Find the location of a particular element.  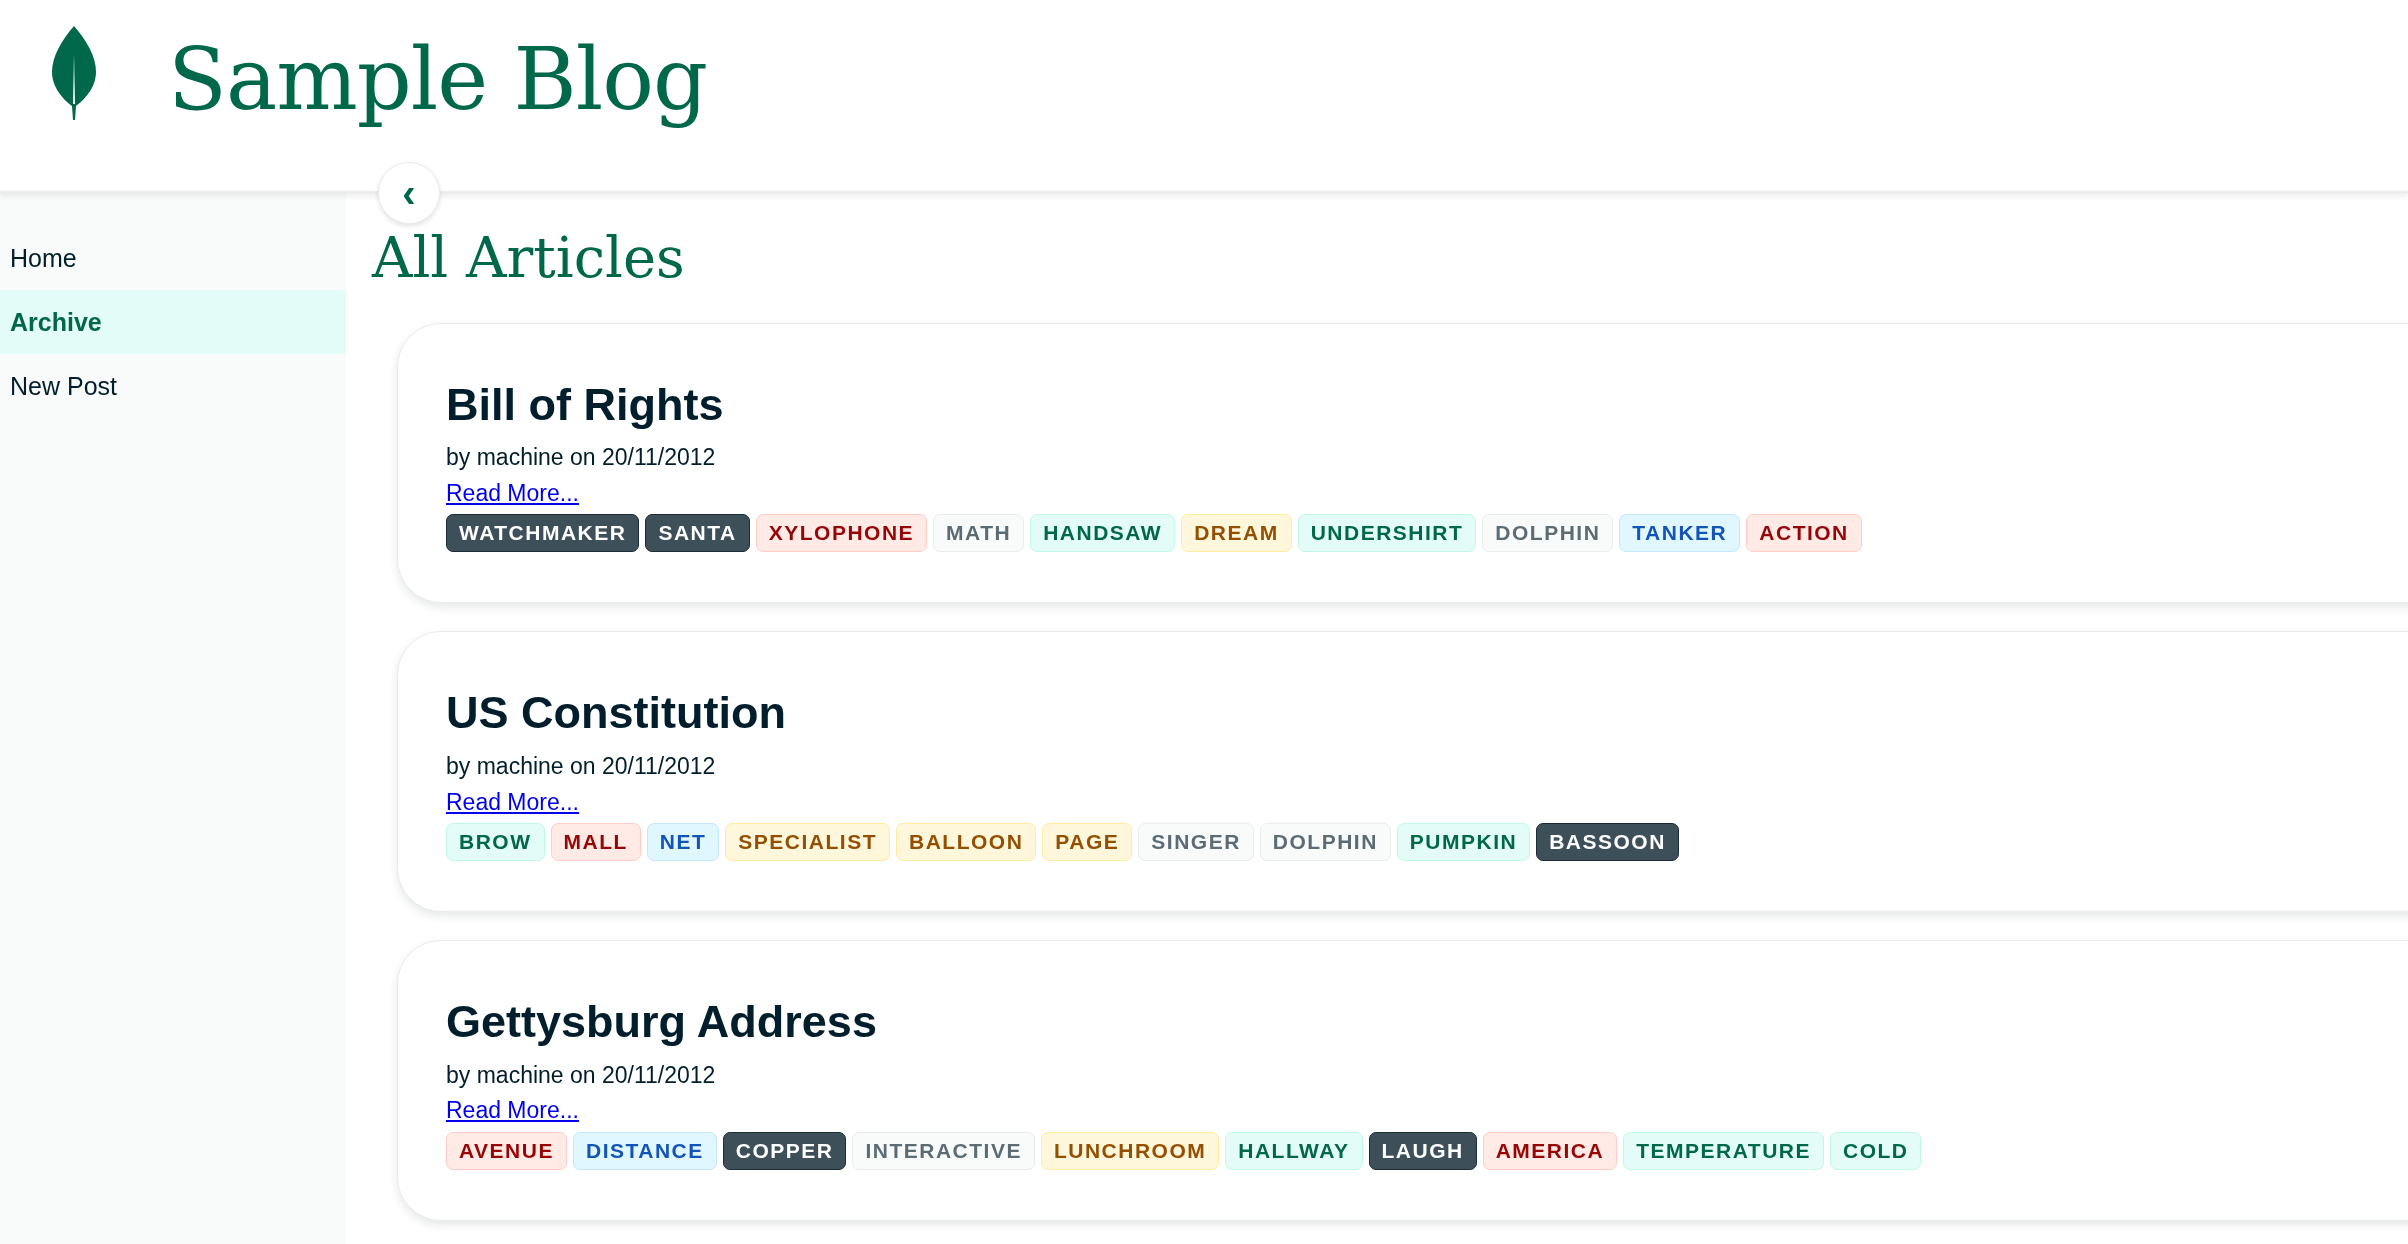

tag: PUMPKIN is located at coordinates (1463, 842).